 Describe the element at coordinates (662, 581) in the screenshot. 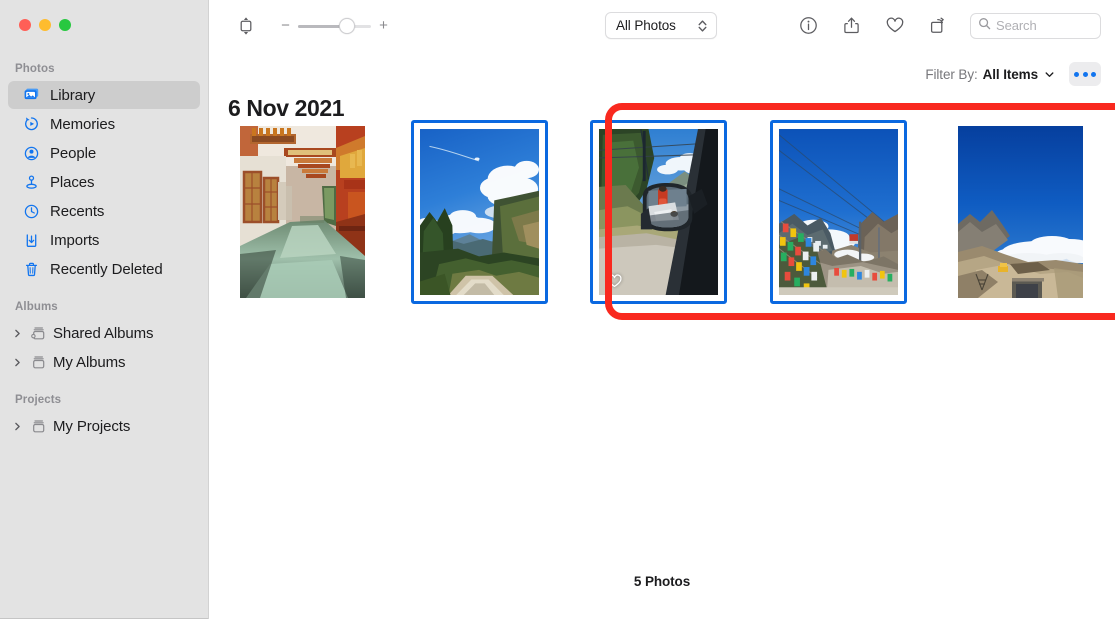

I see `photo-count-label: 5 Photos` at that location.